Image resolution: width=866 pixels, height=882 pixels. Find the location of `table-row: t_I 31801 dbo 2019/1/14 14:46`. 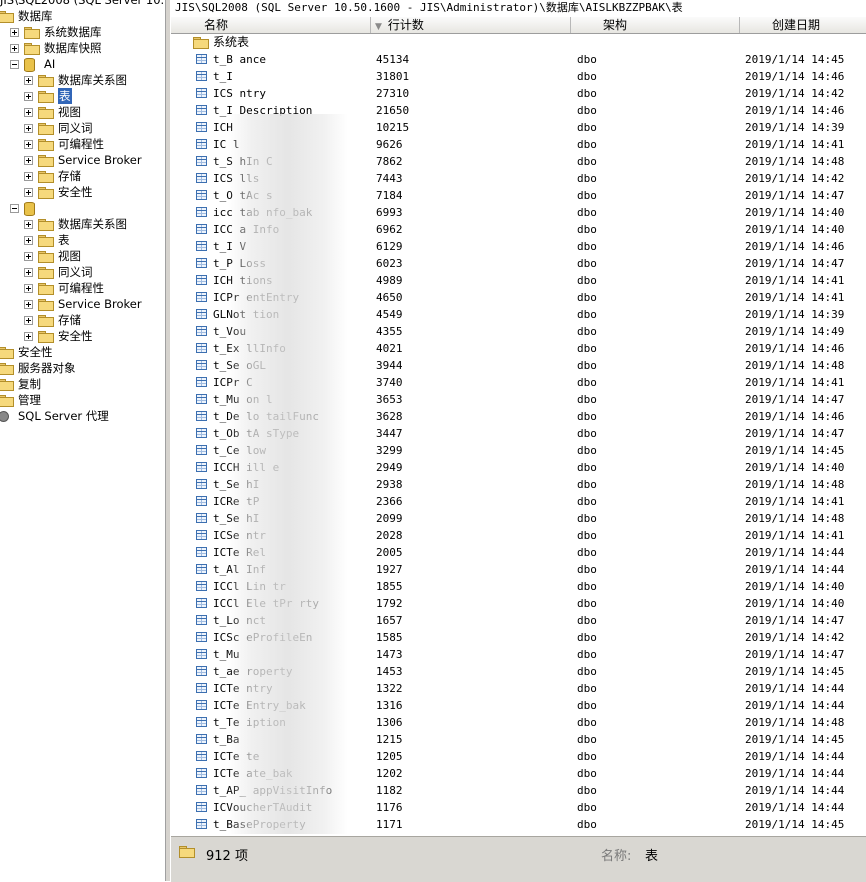

table-row: t_I 31801 dbo 2019/1/14 14:46 is located at coordinates (518, 76).